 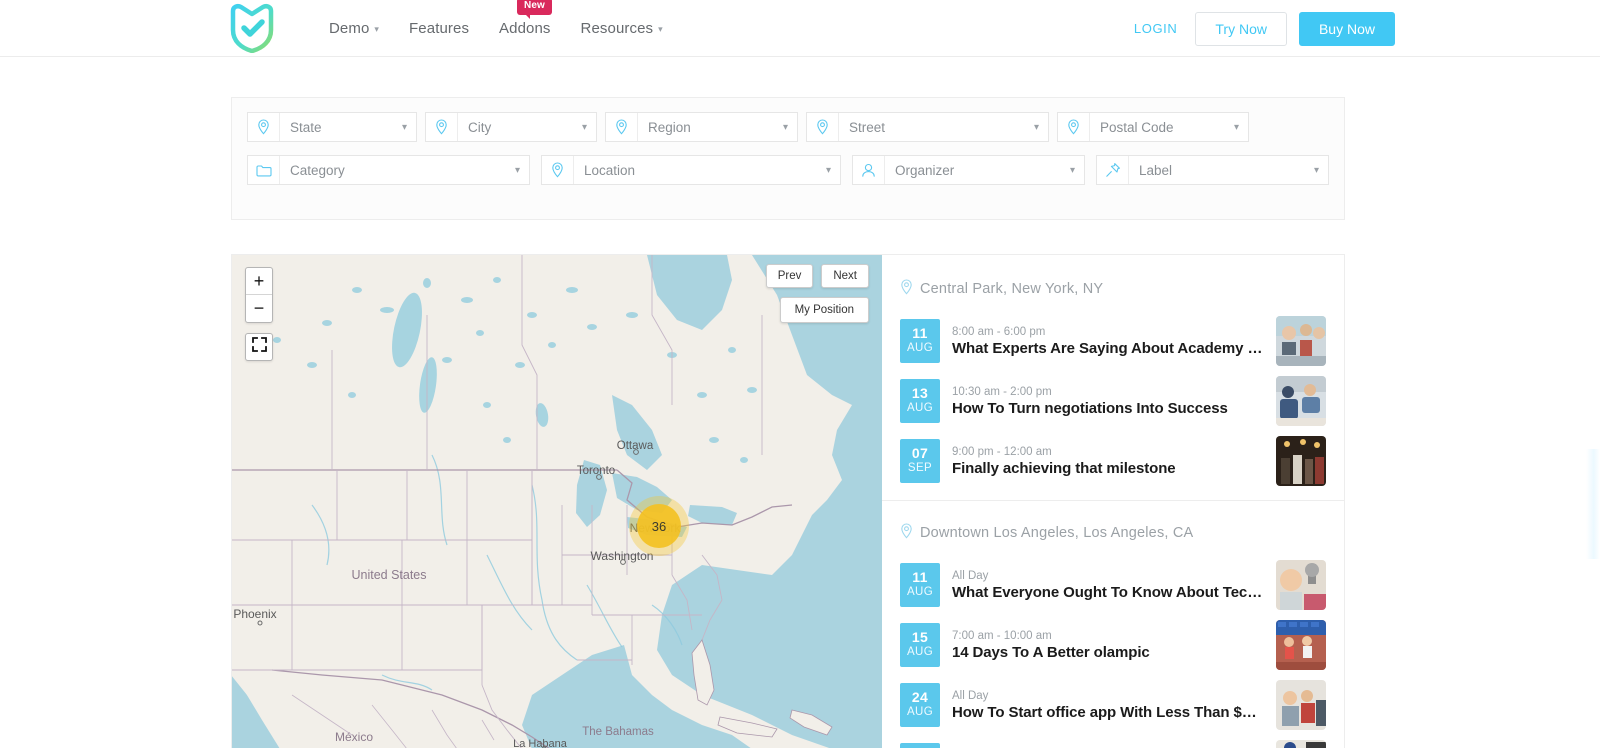 I want to click on filter-postal-code: Postal Code ▾, so click(x=1153, y=127).